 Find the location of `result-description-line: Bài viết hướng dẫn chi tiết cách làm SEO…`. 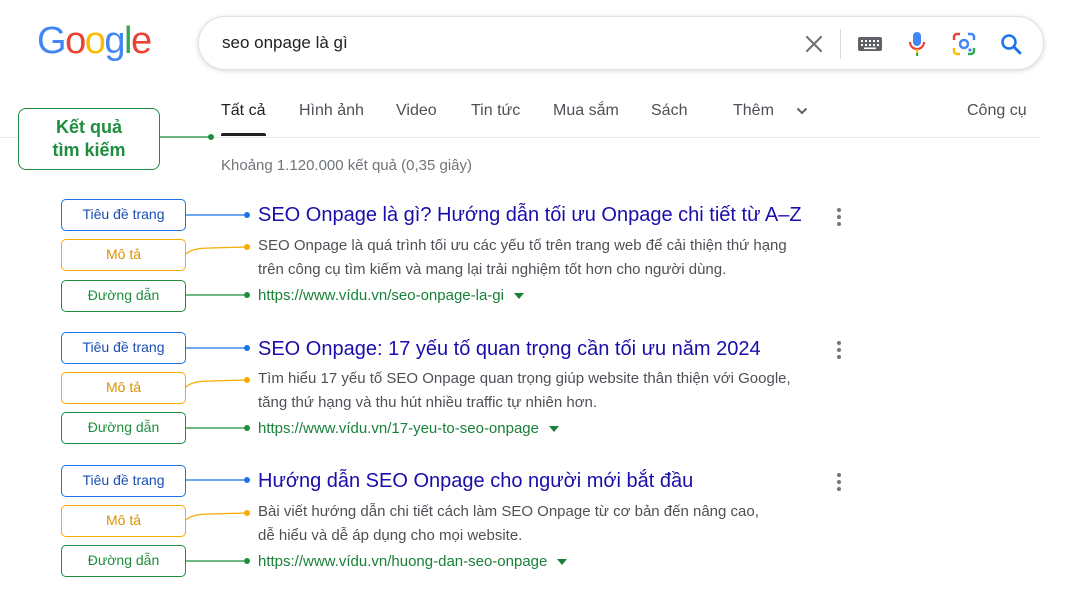

result-description-line: Bài viết hướng dẫn chi tiết cách làm SEO… is located at coordinates (508, 511).